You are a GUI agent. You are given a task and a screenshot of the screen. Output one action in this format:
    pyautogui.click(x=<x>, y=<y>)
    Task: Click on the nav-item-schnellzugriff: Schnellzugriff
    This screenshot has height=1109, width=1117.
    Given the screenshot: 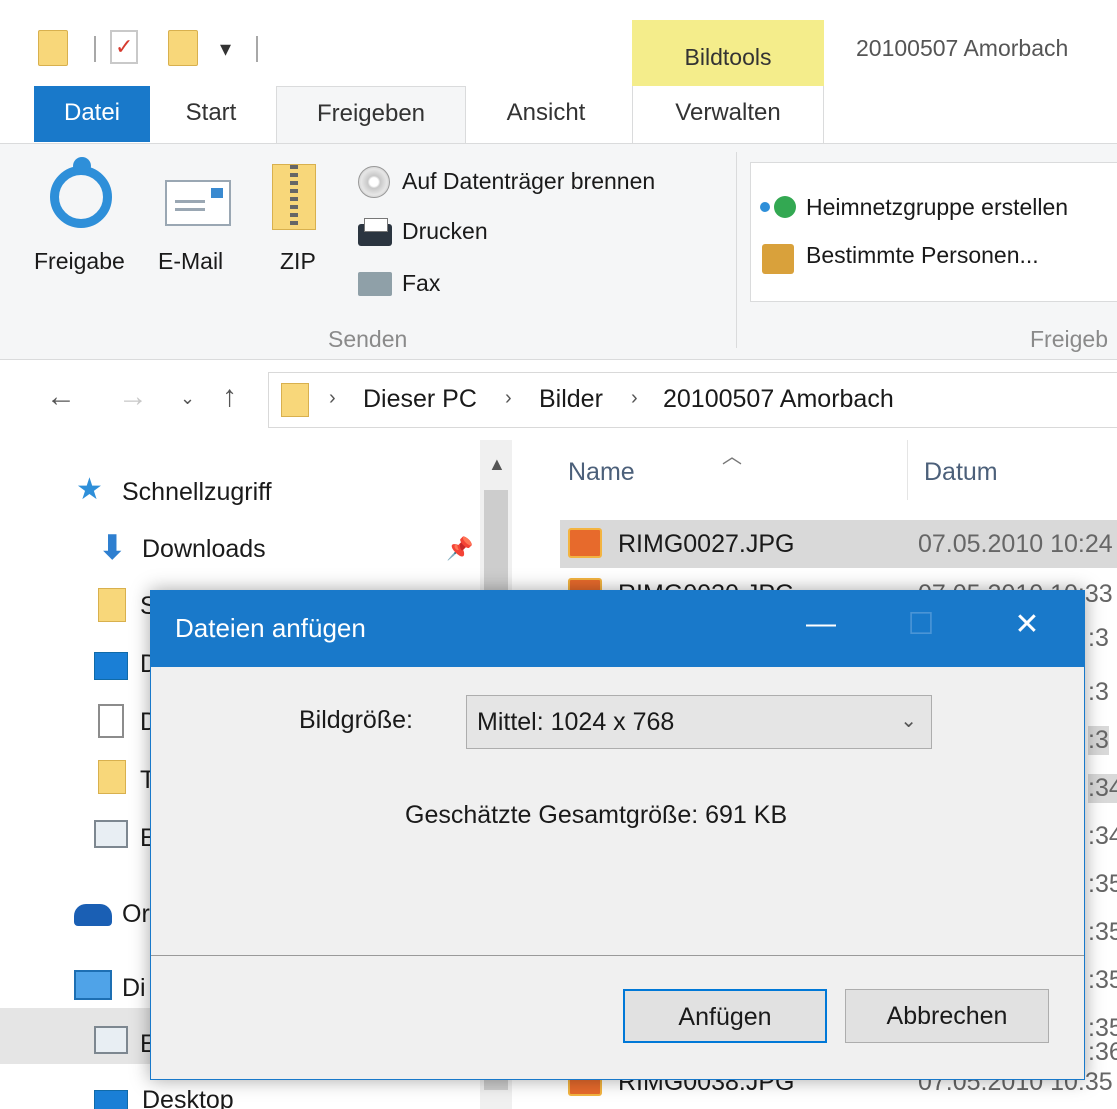 What is the action you would take?
    pyautogui.click(x=197, y=492)
    